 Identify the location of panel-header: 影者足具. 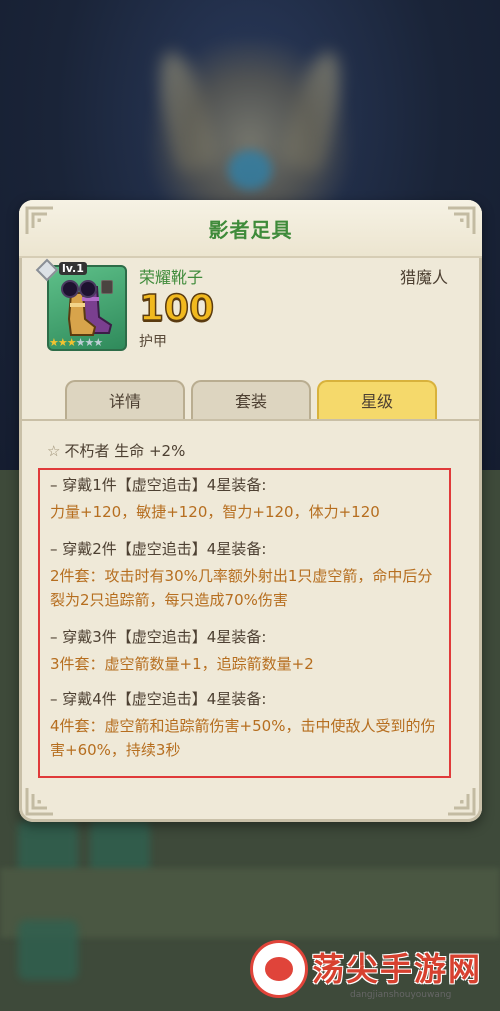
(250, 229).